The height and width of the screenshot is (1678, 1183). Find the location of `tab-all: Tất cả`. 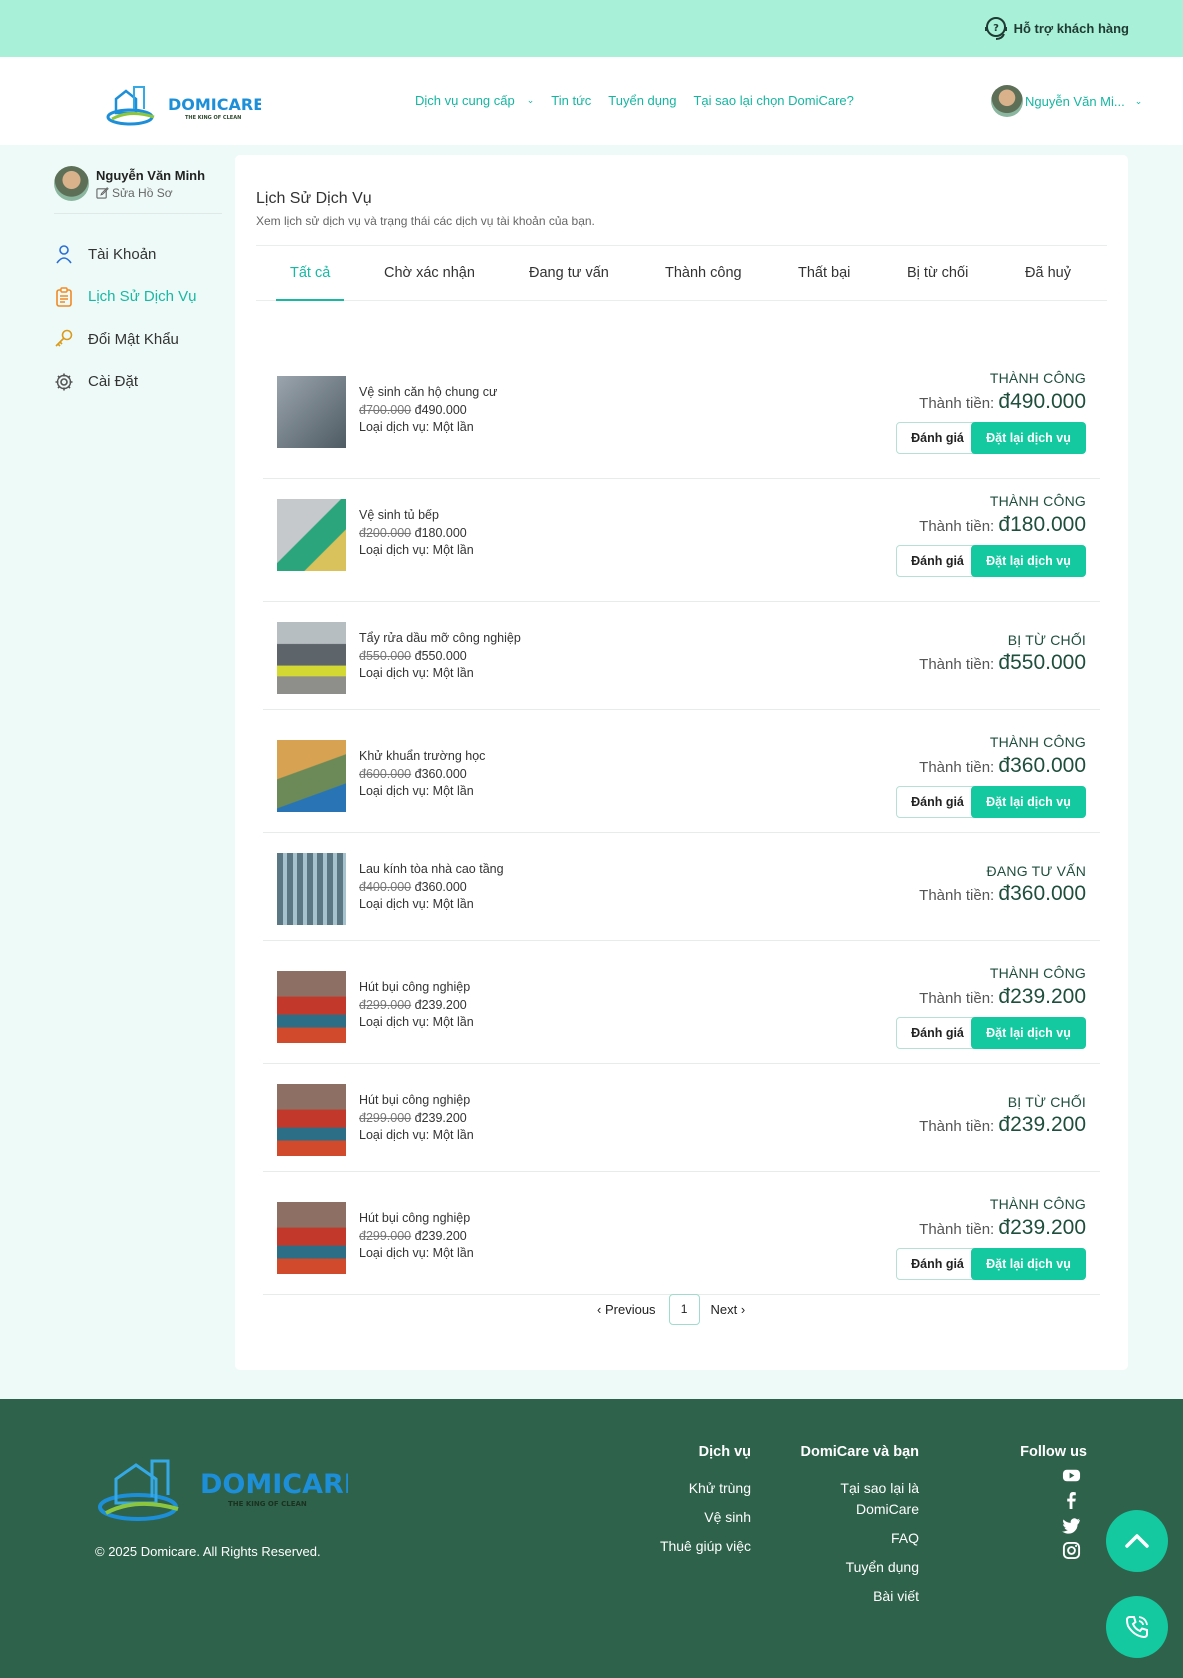

tab-all: Tất cả is located at coordinates (310, 283).